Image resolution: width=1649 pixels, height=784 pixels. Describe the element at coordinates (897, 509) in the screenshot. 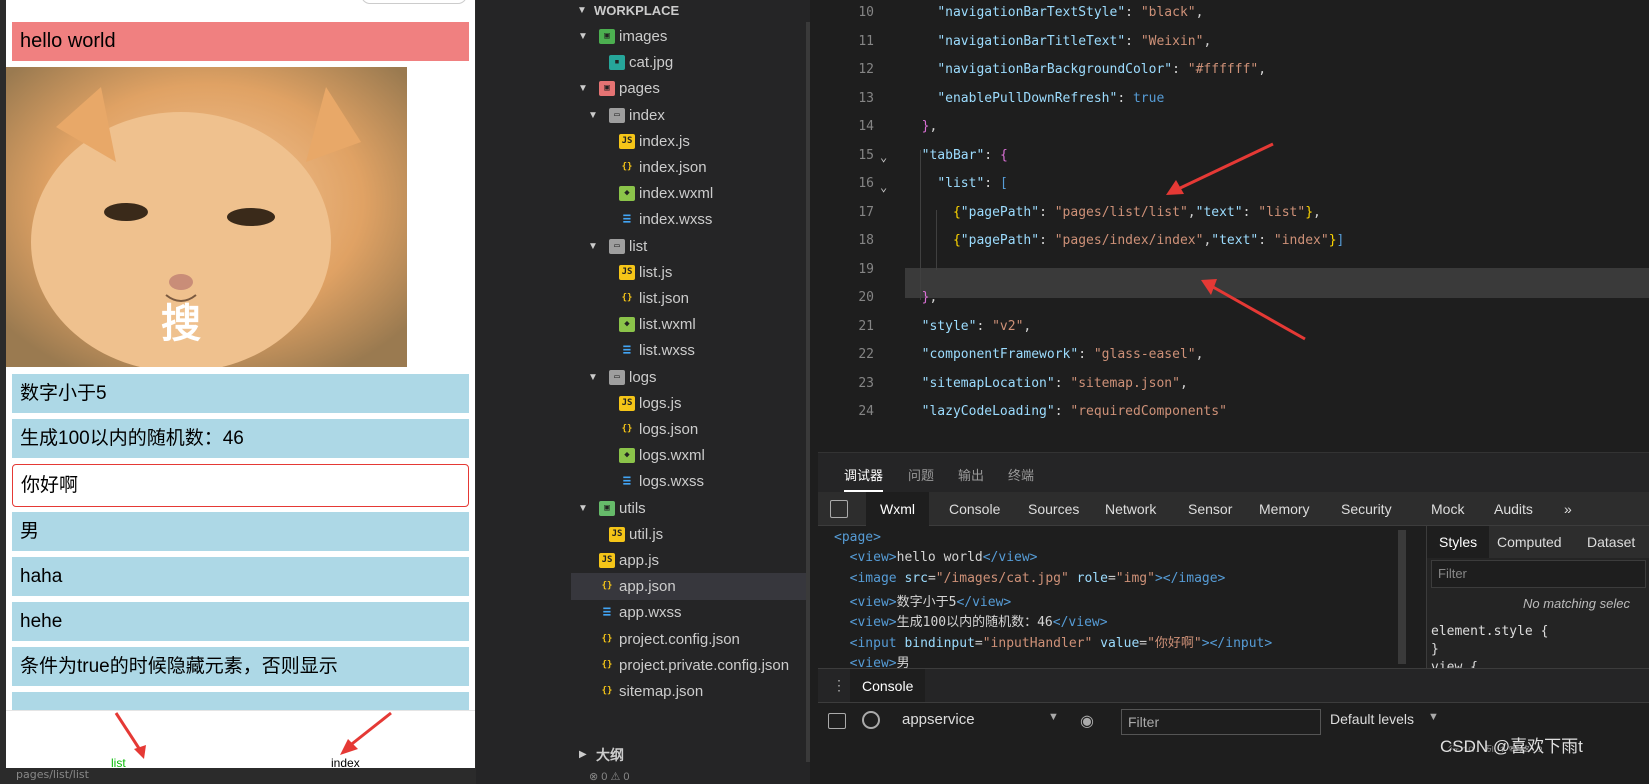

I see `tab-wxml: Wxml` at that location.